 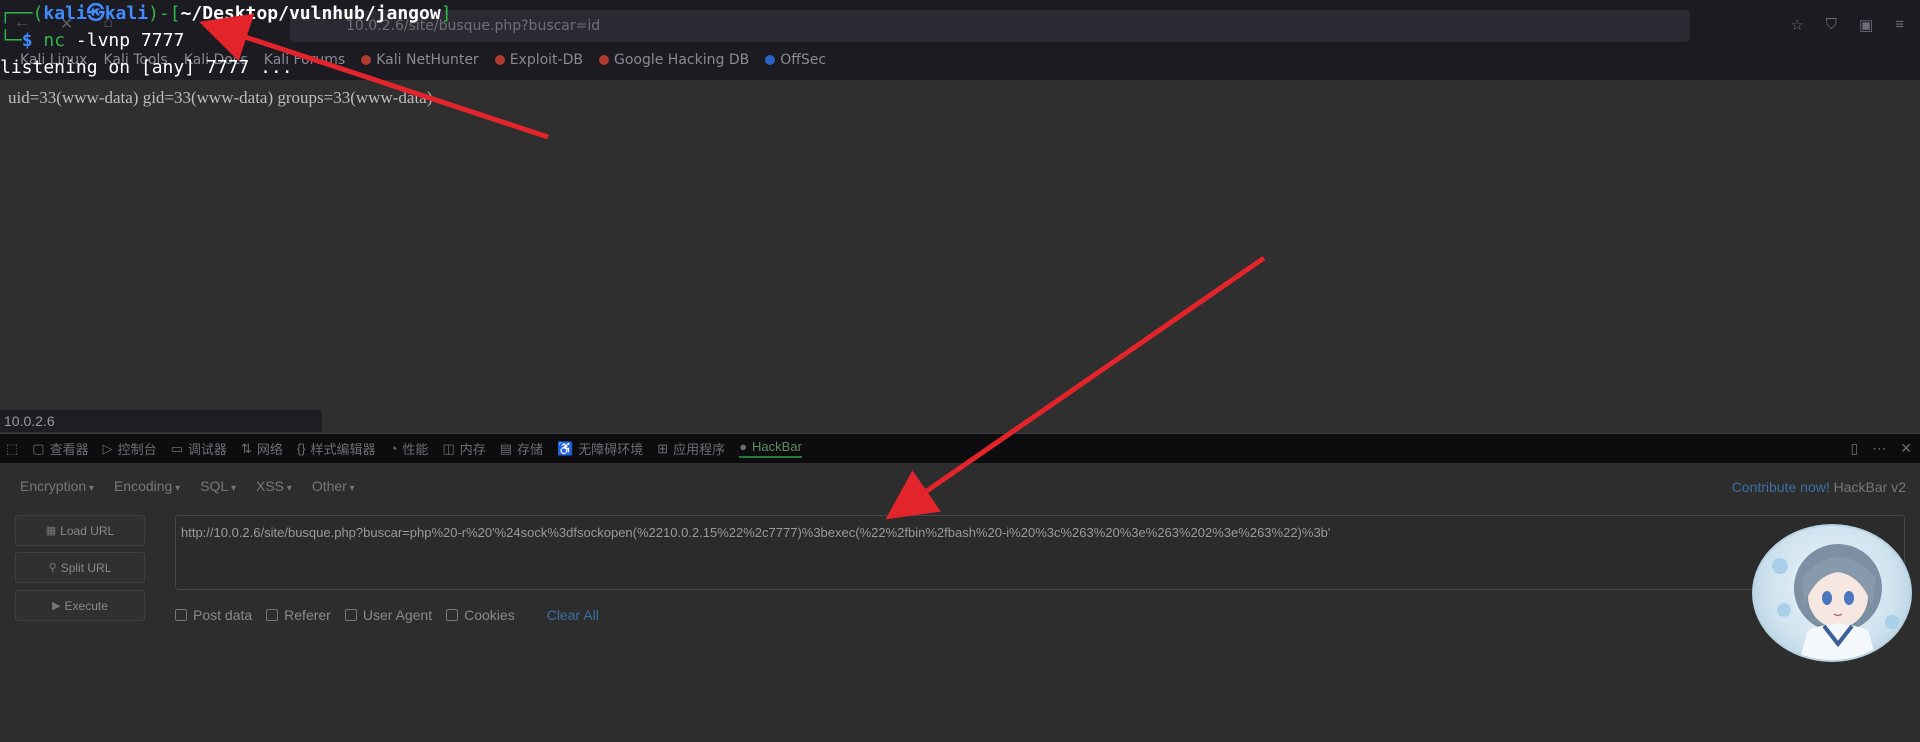 I want to click on debugger-icon: ▭, so click(x=176, y=448).